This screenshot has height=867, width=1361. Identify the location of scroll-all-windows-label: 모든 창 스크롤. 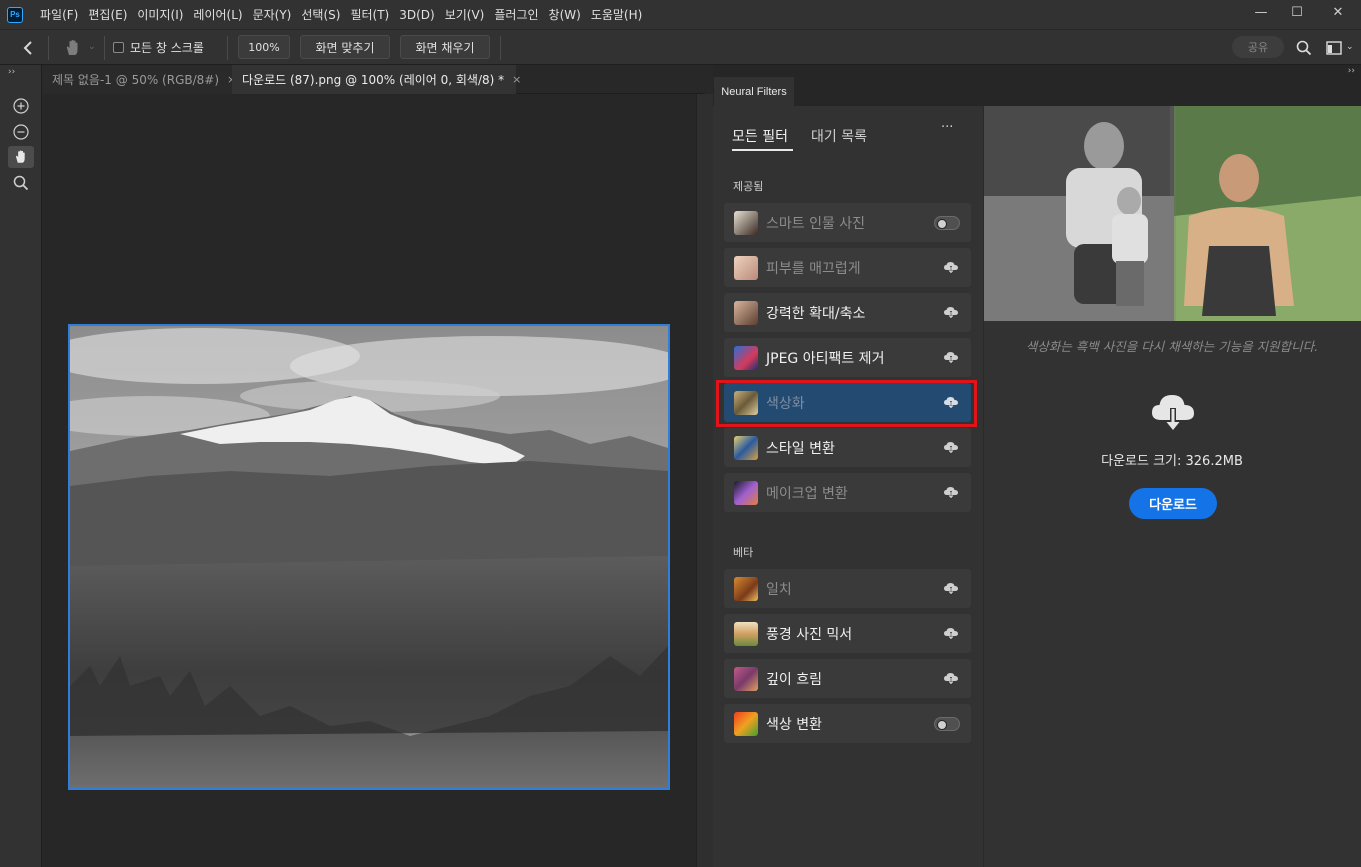
(167, 48).